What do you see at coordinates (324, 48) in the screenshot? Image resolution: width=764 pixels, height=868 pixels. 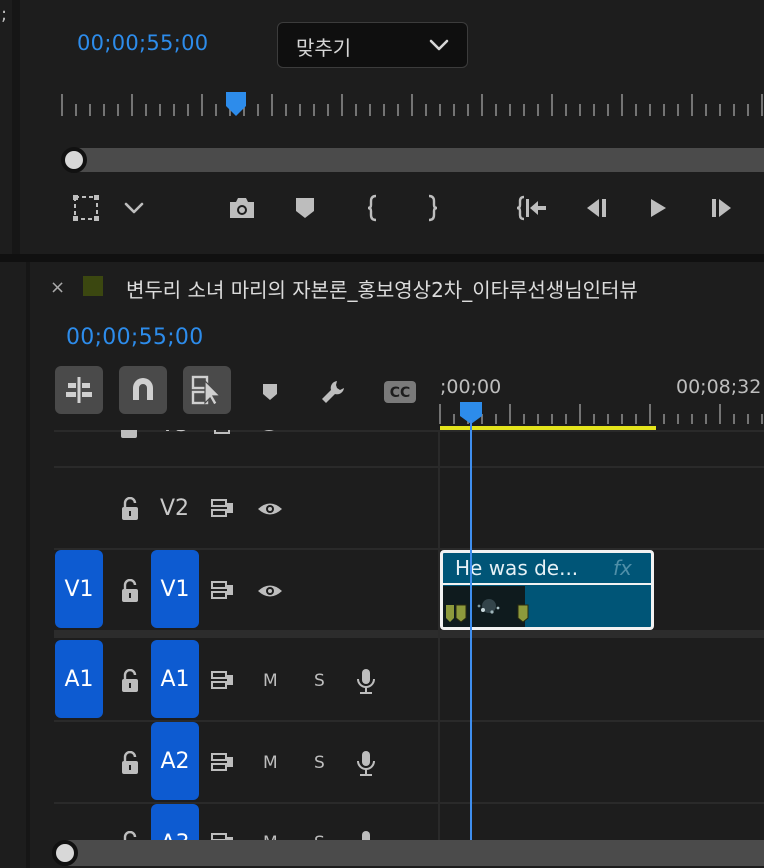 I see `fit-zoom-dropdown-value: 맞추기` at bounding box center [324, 48].